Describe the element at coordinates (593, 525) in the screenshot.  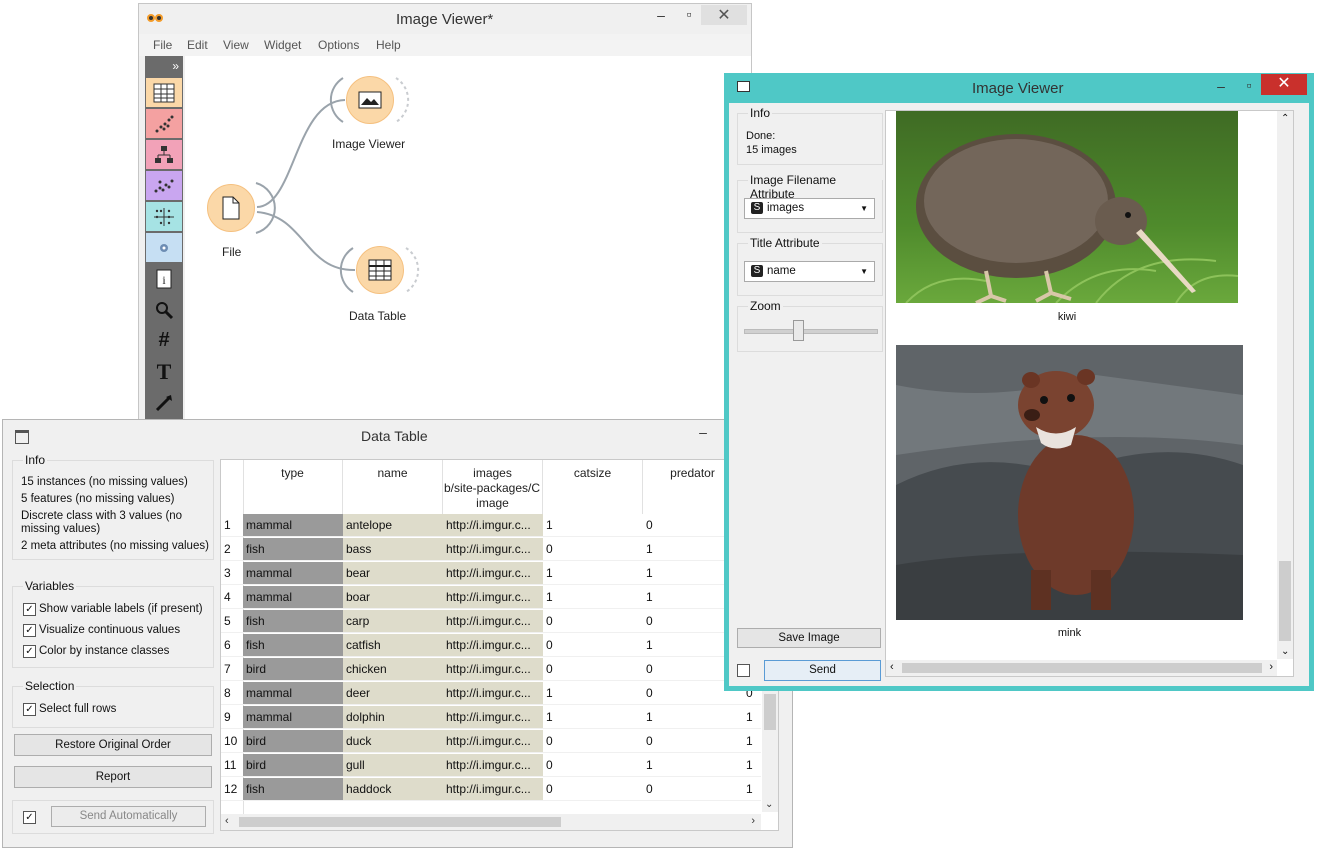
I see `cell-catsize: 1` at that location.